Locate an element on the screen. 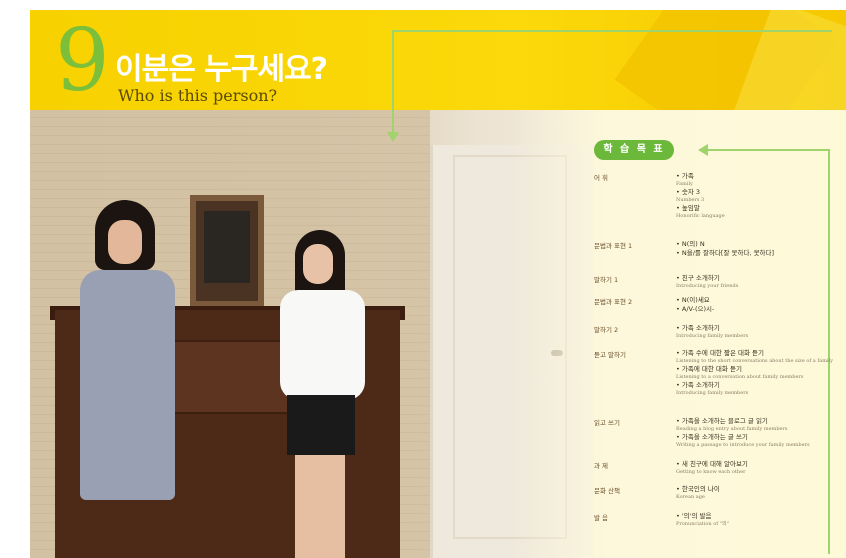  goal-row: 말하기 2 • 가족 소개하기 Introducing family members is located at coordinates (716, 332).